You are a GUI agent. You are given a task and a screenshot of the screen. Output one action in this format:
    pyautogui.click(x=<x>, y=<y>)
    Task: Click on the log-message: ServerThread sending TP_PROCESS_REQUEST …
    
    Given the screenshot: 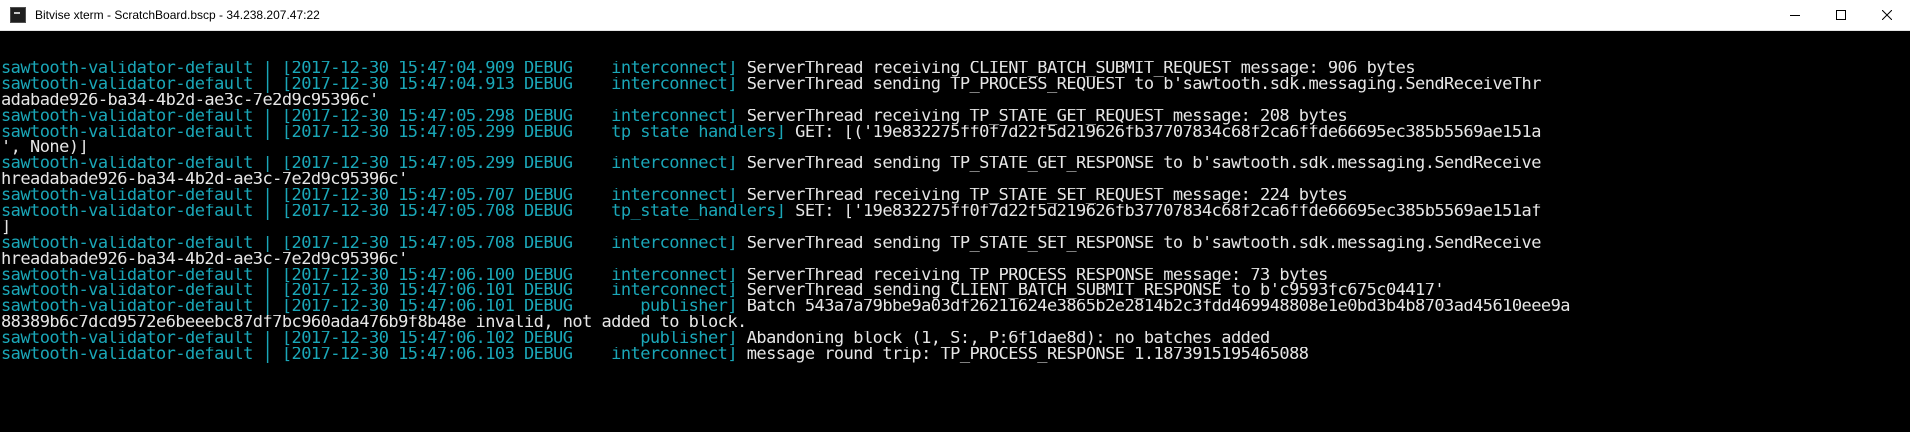 What is the action you would take?
    pyautogui.click(x=1144, y=84)
    